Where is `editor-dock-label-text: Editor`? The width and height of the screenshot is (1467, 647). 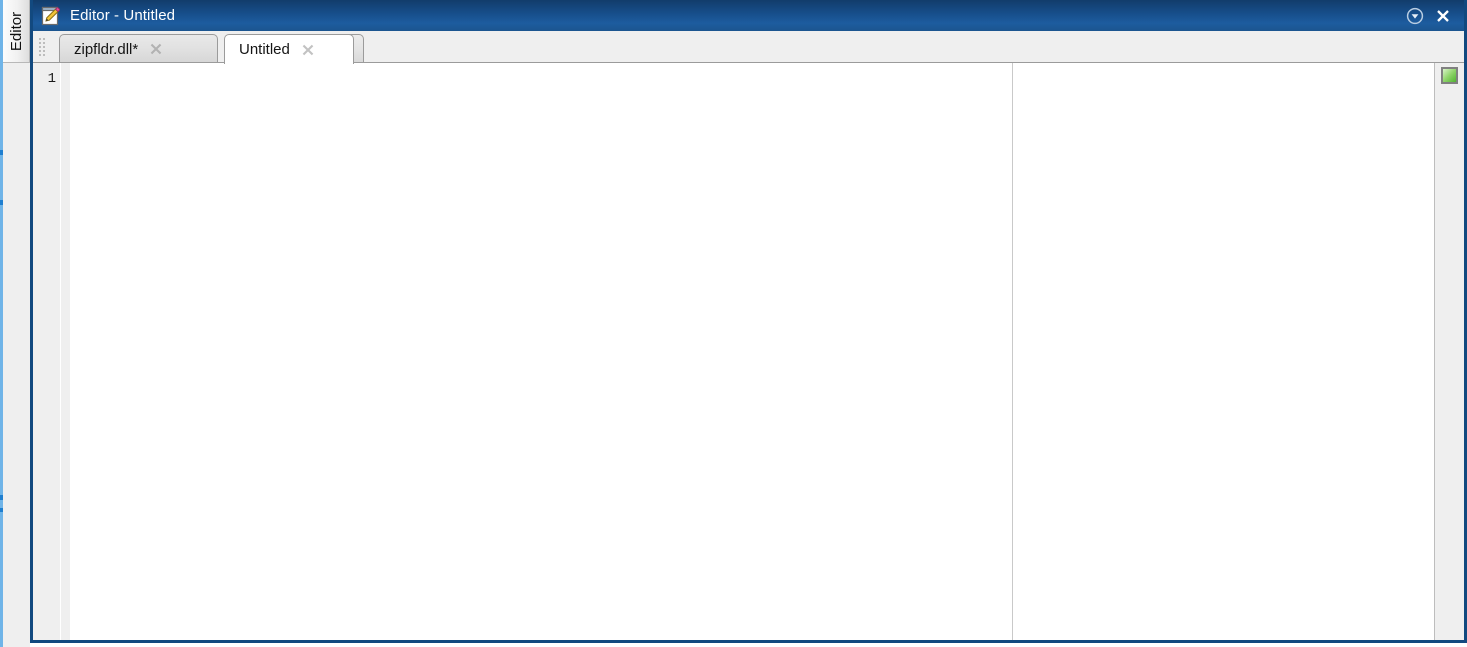 editor-dock-label-text: Editor is located at coordinates (16, 31).